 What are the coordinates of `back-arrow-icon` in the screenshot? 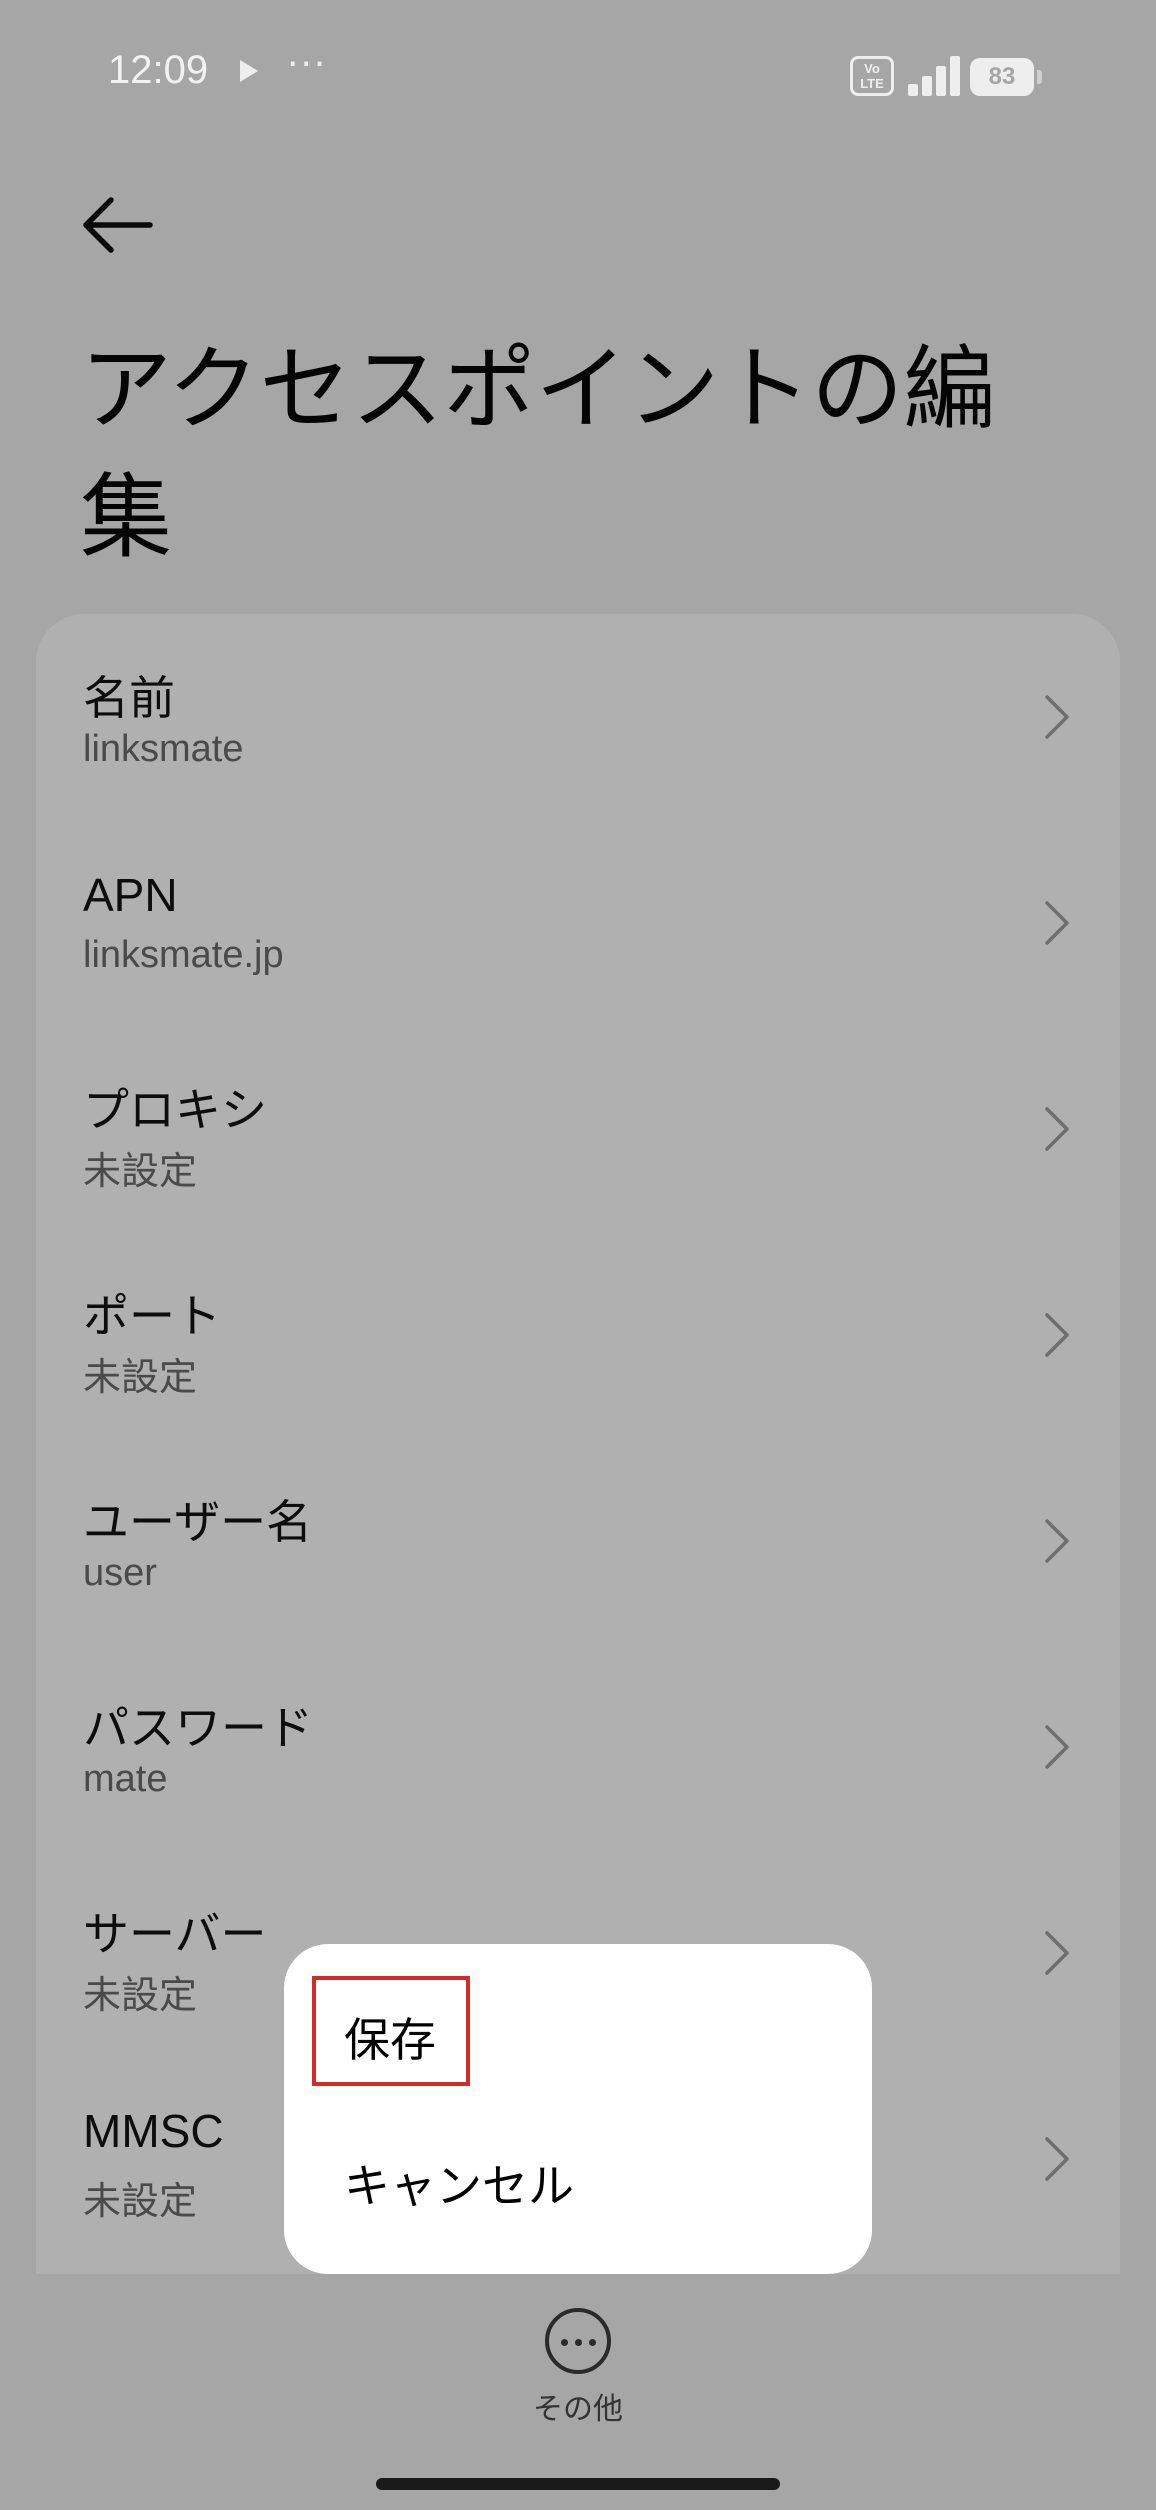 It's located at (118, 225).